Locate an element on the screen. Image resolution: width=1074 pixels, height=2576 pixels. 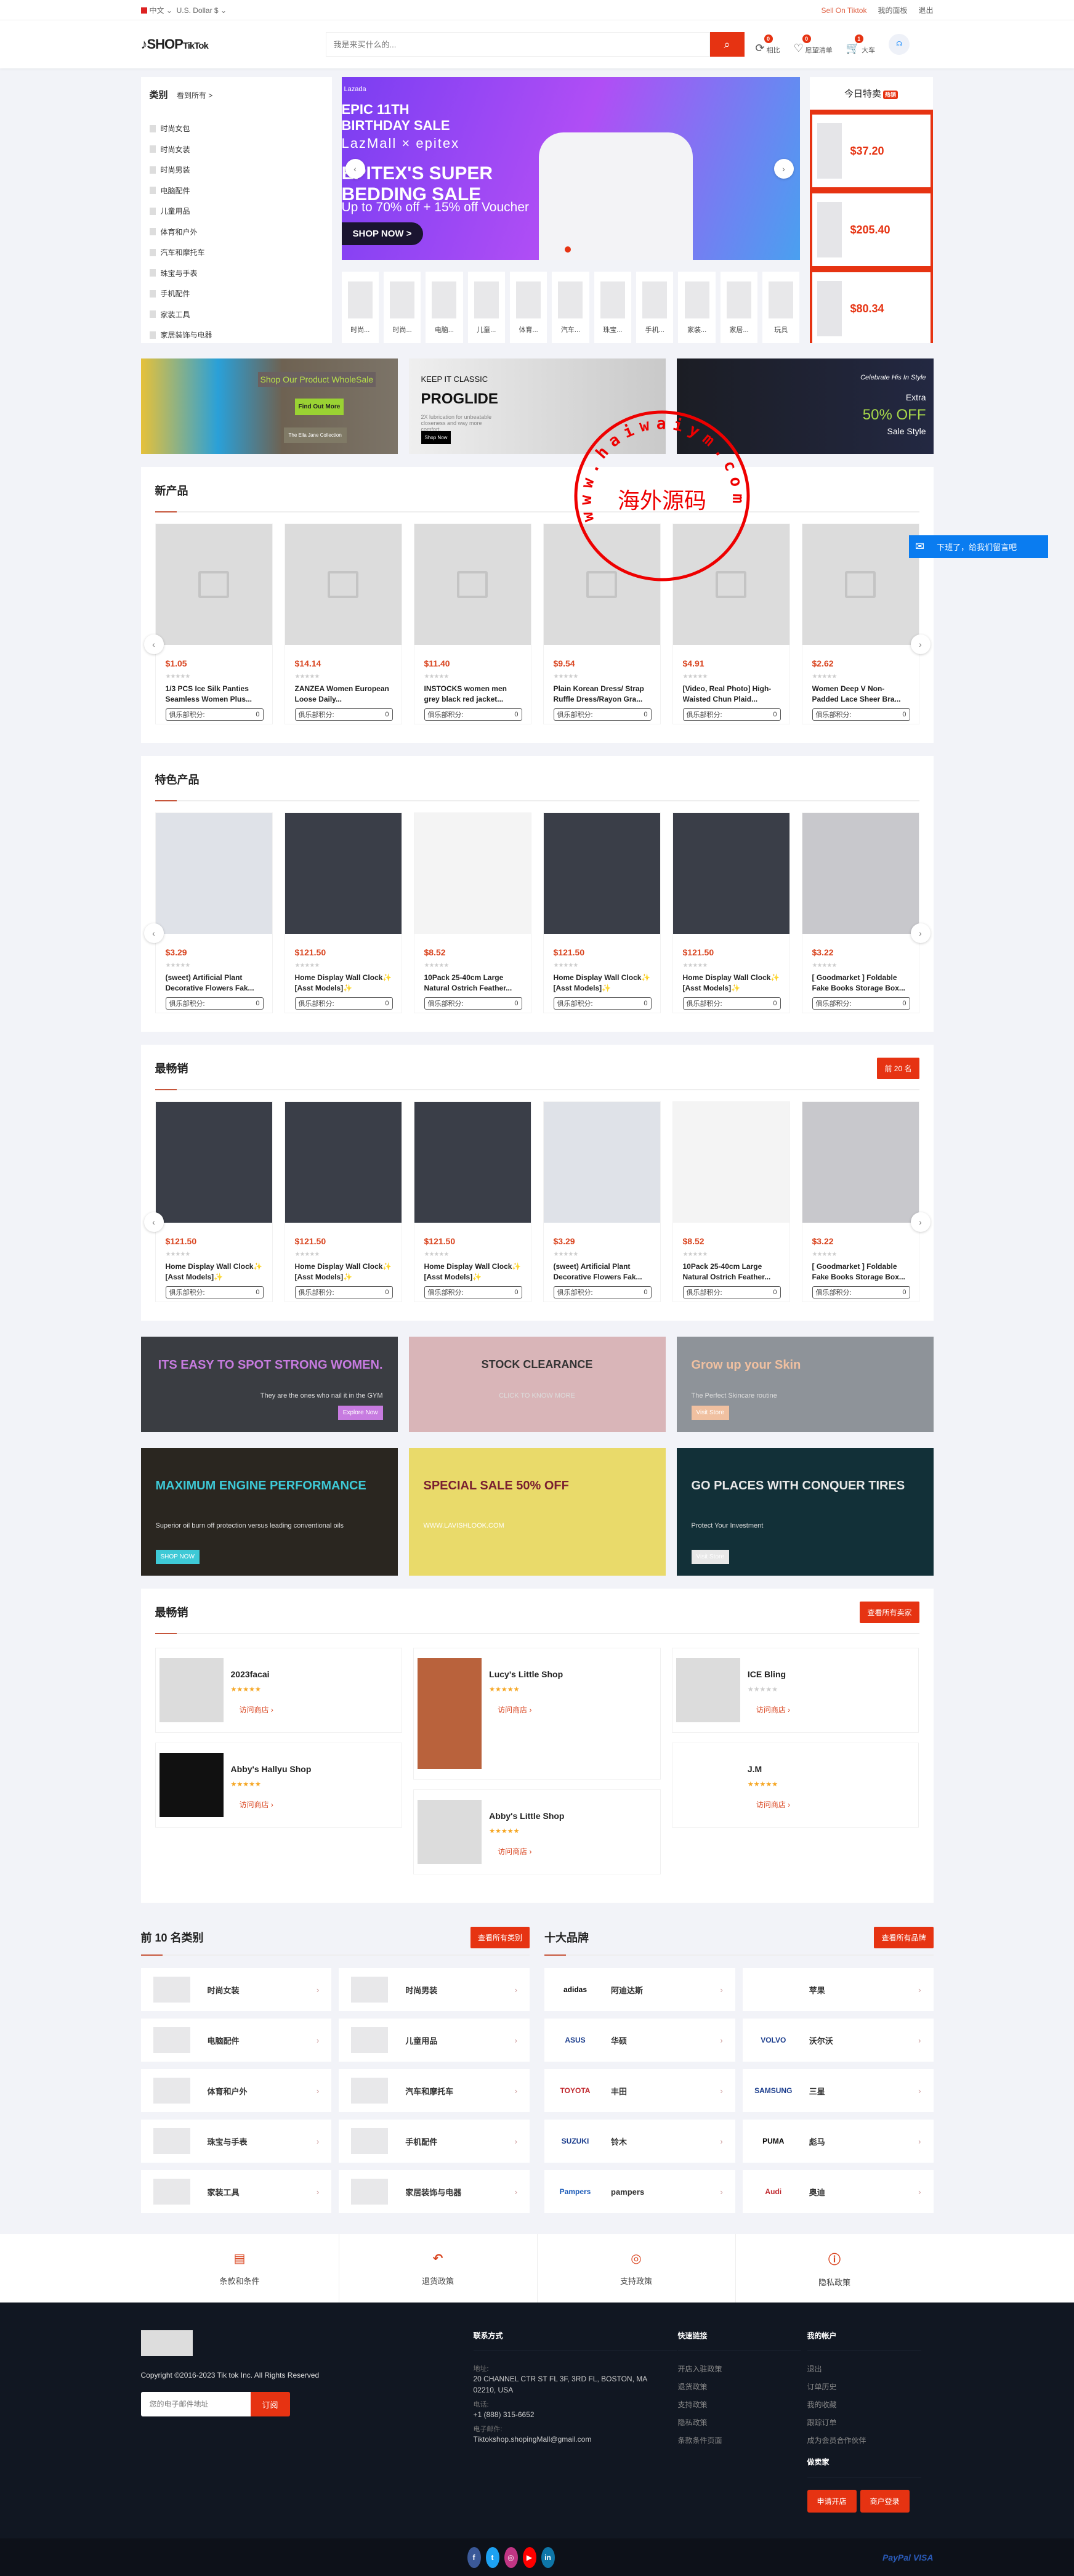
top-brand-item: TOYOTA 丰田 › is located at coordinates (640, 2090).